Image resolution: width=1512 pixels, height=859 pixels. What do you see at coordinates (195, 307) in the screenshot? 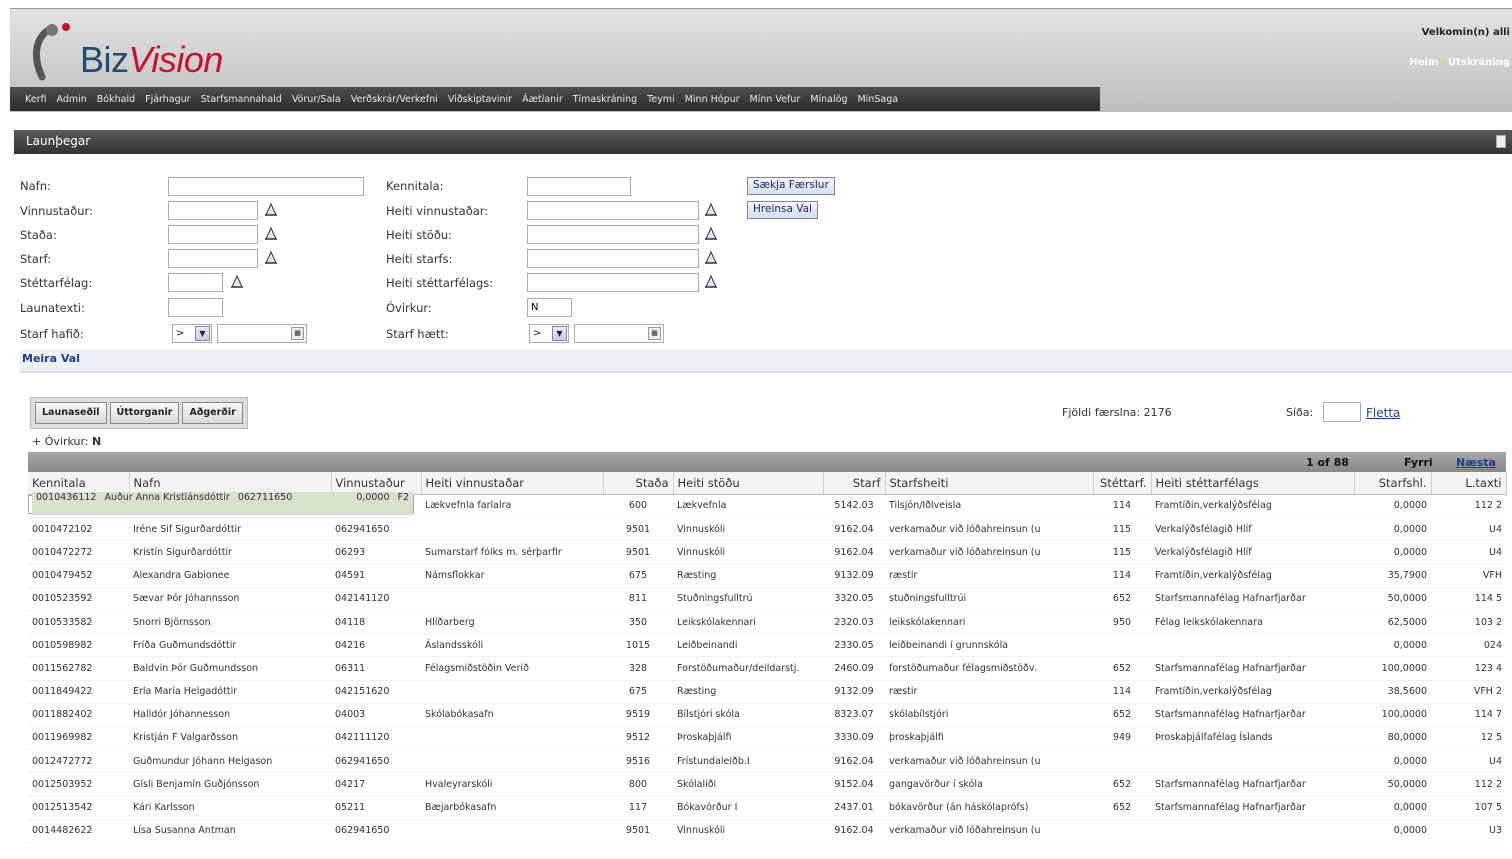
I see `paytext-input` at bounding box center [195, 307].